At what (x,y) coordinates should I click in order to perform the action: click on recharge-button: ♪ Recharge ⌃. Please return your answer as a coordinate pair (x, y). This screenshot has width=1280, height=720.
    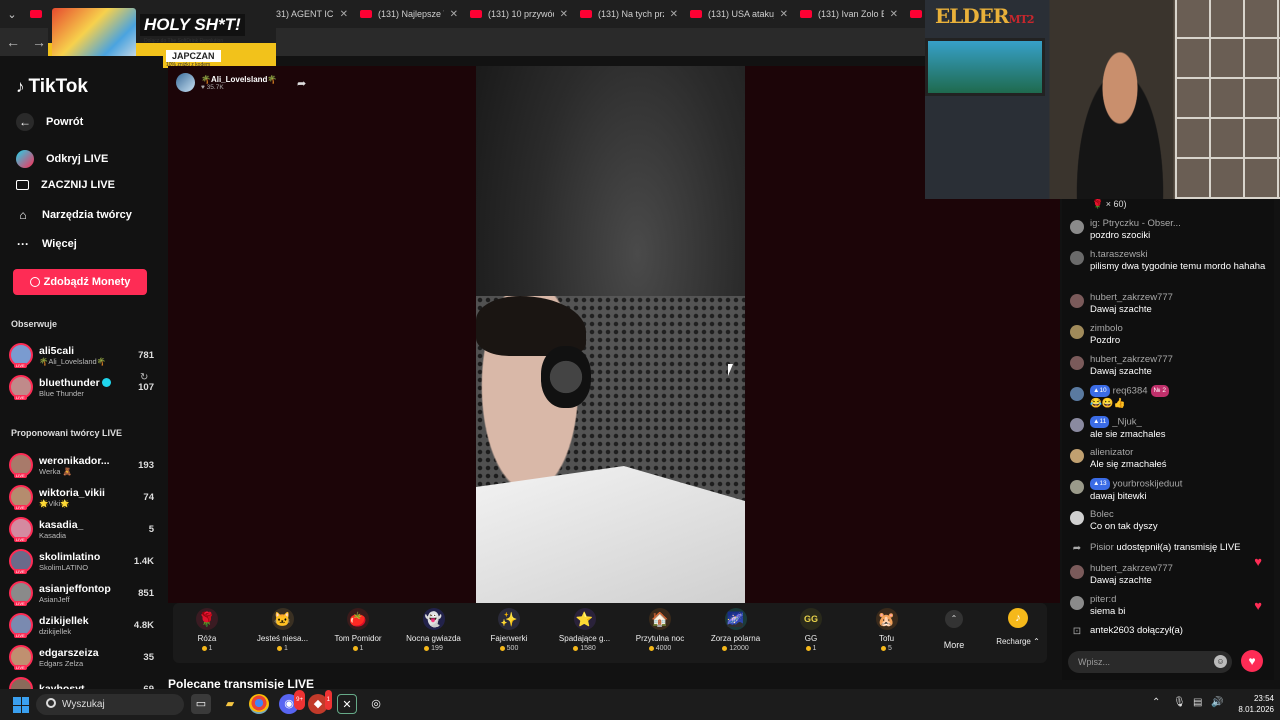
    Looking at the image, I should click on (1018, 627).